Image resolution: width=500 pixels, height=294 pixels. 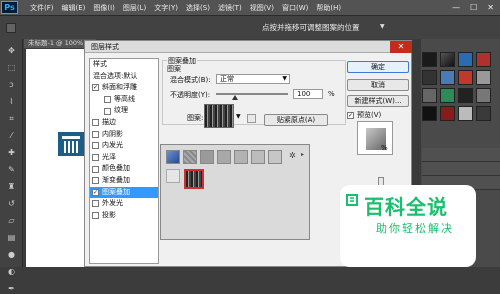 I want to click on quick-select-tool-icon: ⌇, so click(x=11, y=101).